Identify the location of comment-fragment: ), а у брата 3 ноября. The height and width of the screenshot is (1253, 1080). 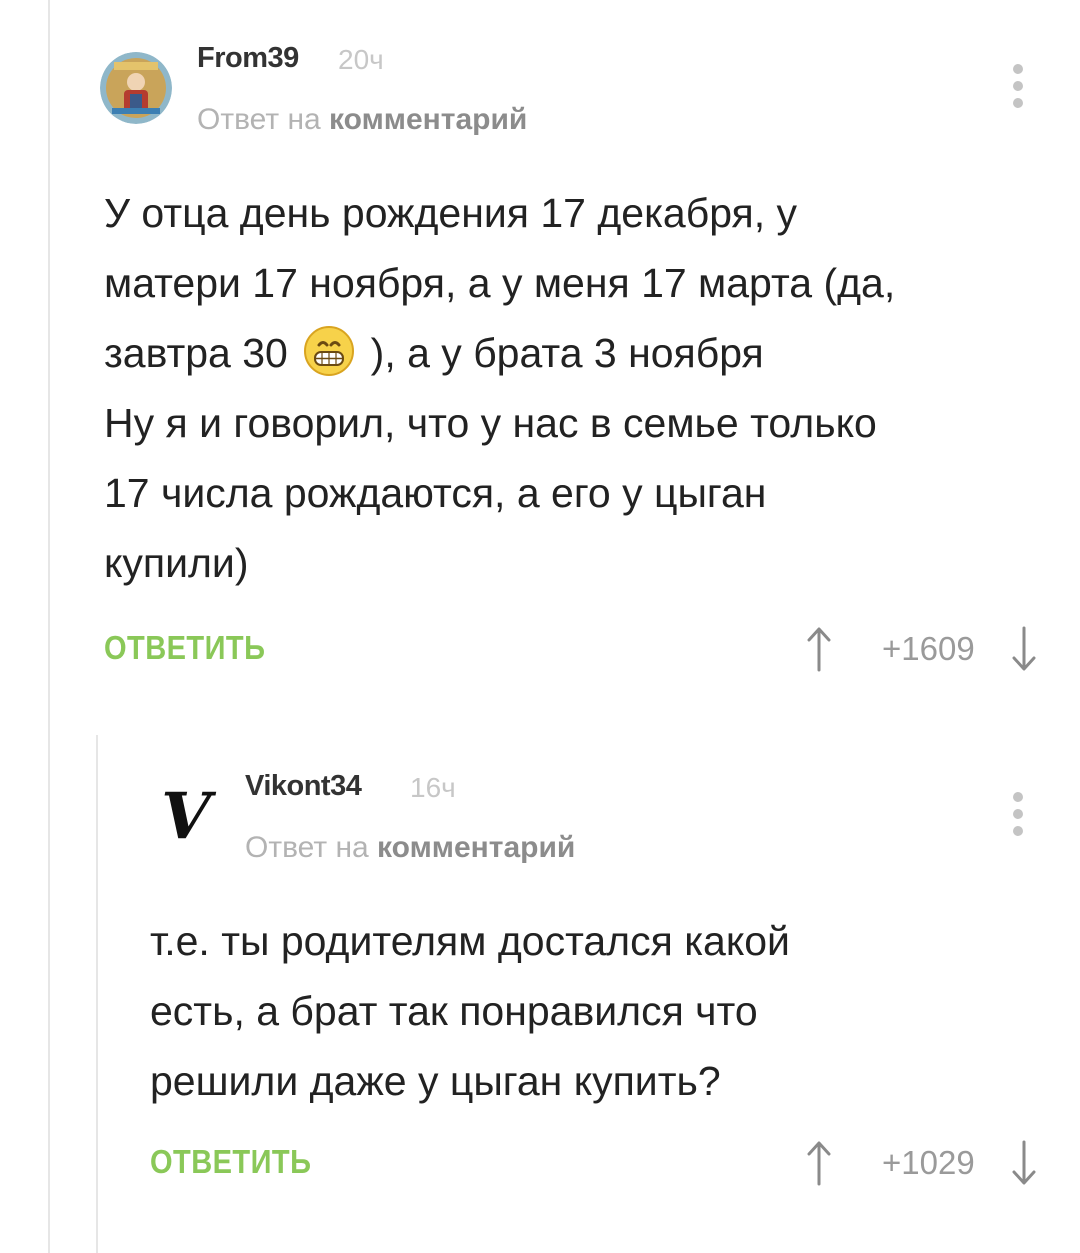
(567, 353).